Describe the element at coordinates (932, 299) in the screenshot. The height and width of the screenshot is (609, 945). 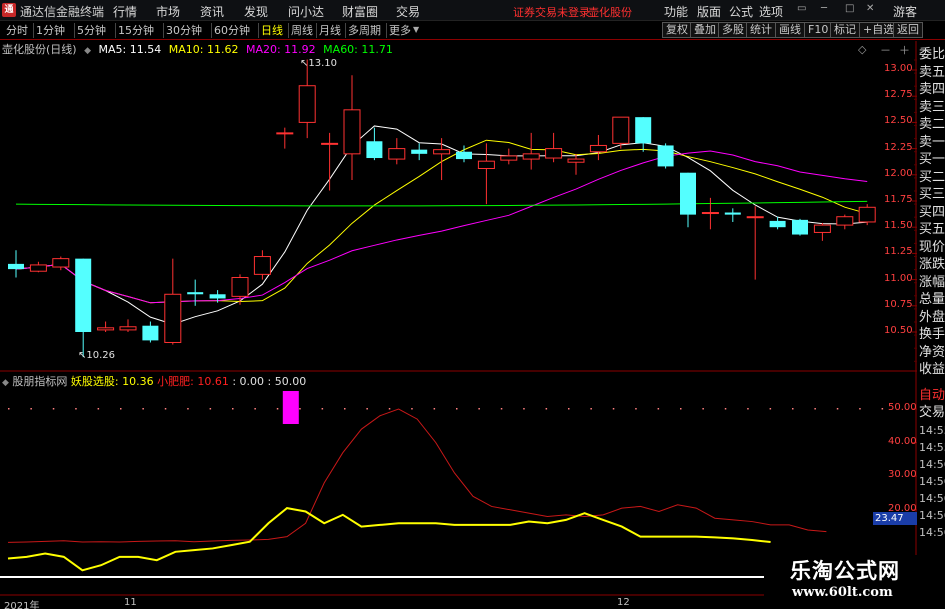
I see `sidebar-label: 总量` at that location.